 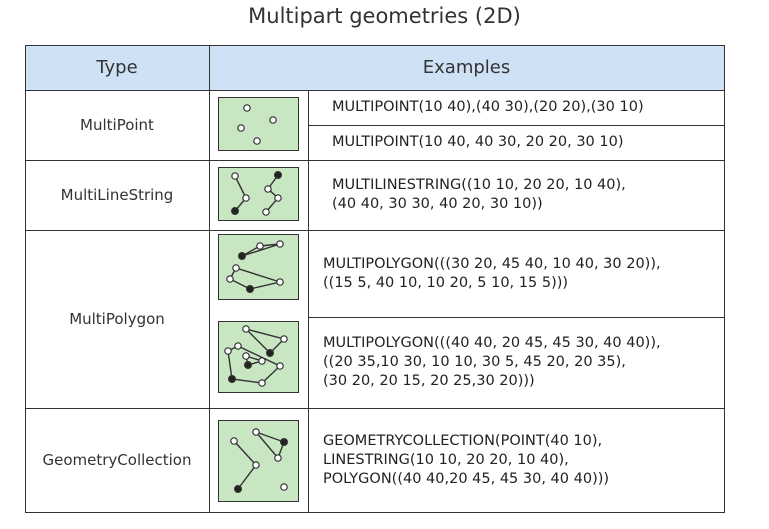 What do you see at coordinates (117, 125) in the screenshot?
I see `type-multipoint: MultiPoint` at bounding box center [117, 125].